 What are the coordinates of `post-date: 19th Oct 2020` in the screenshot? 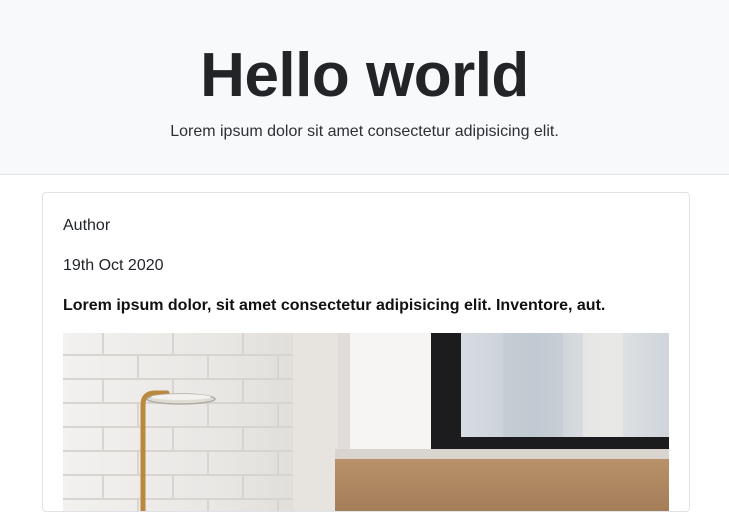 It's located at (113, 265).